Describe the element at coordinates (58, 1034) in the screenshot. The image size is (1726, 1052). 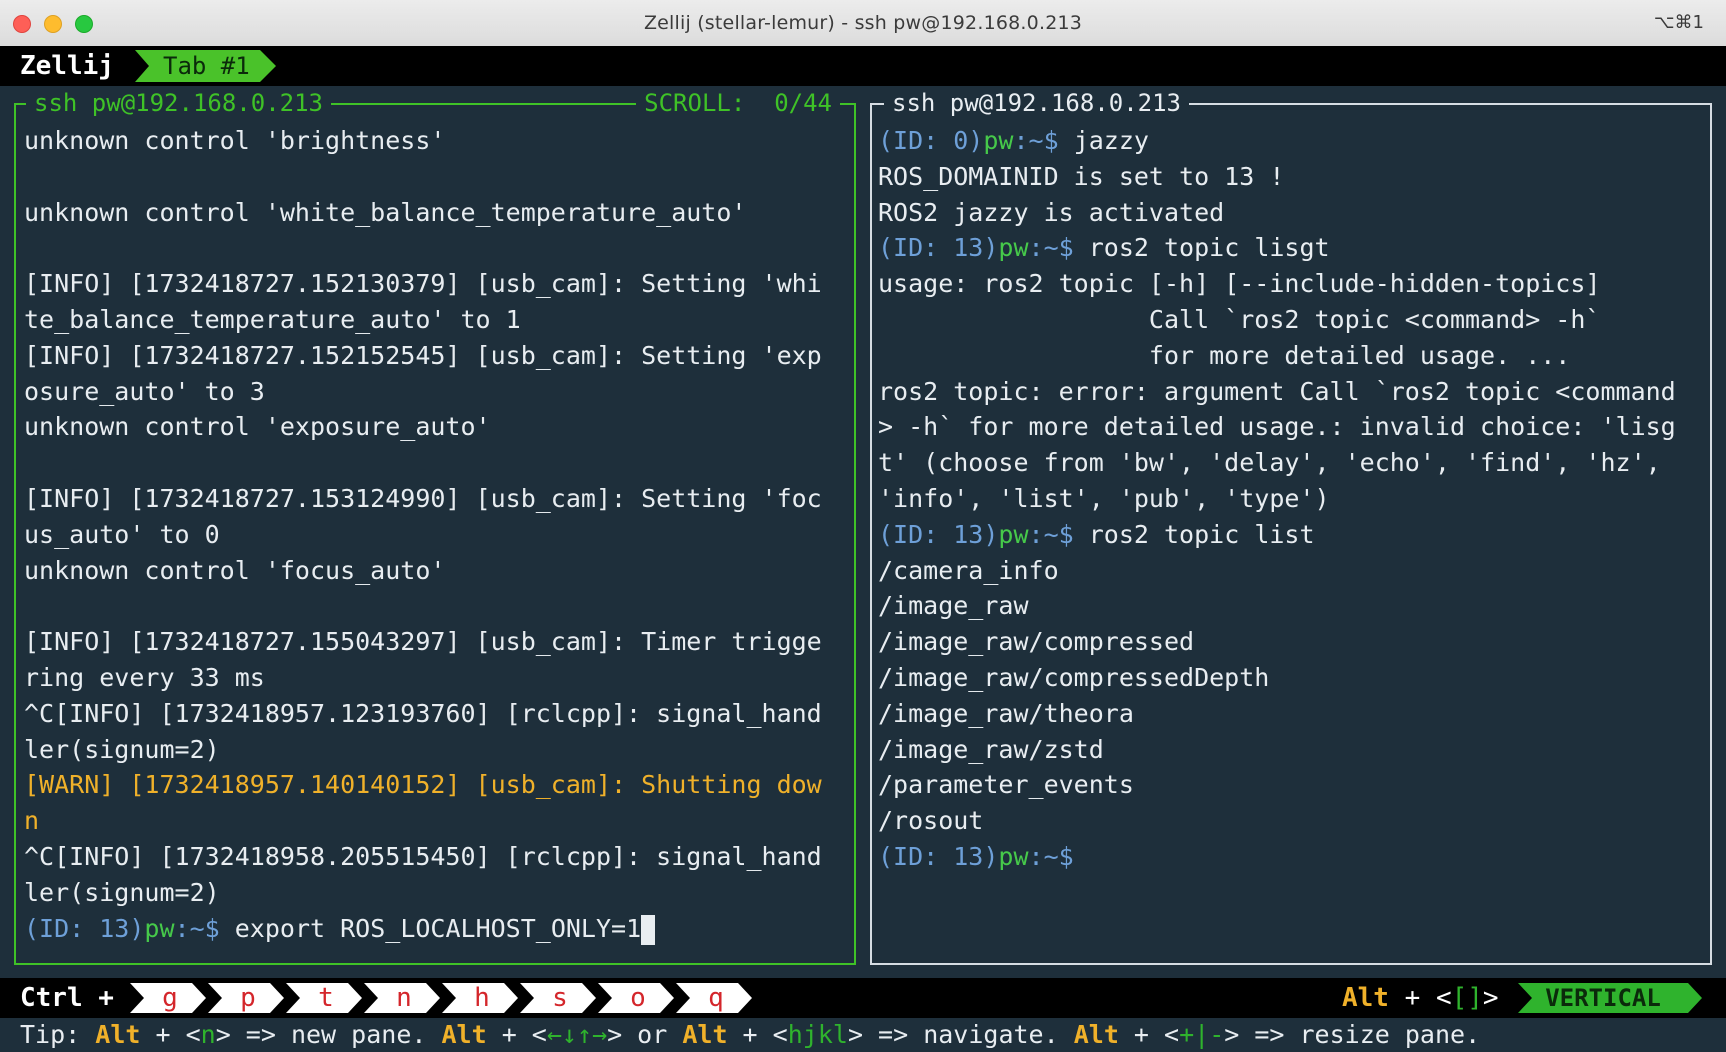
I see `tip-prefix: Tip:` at that location.